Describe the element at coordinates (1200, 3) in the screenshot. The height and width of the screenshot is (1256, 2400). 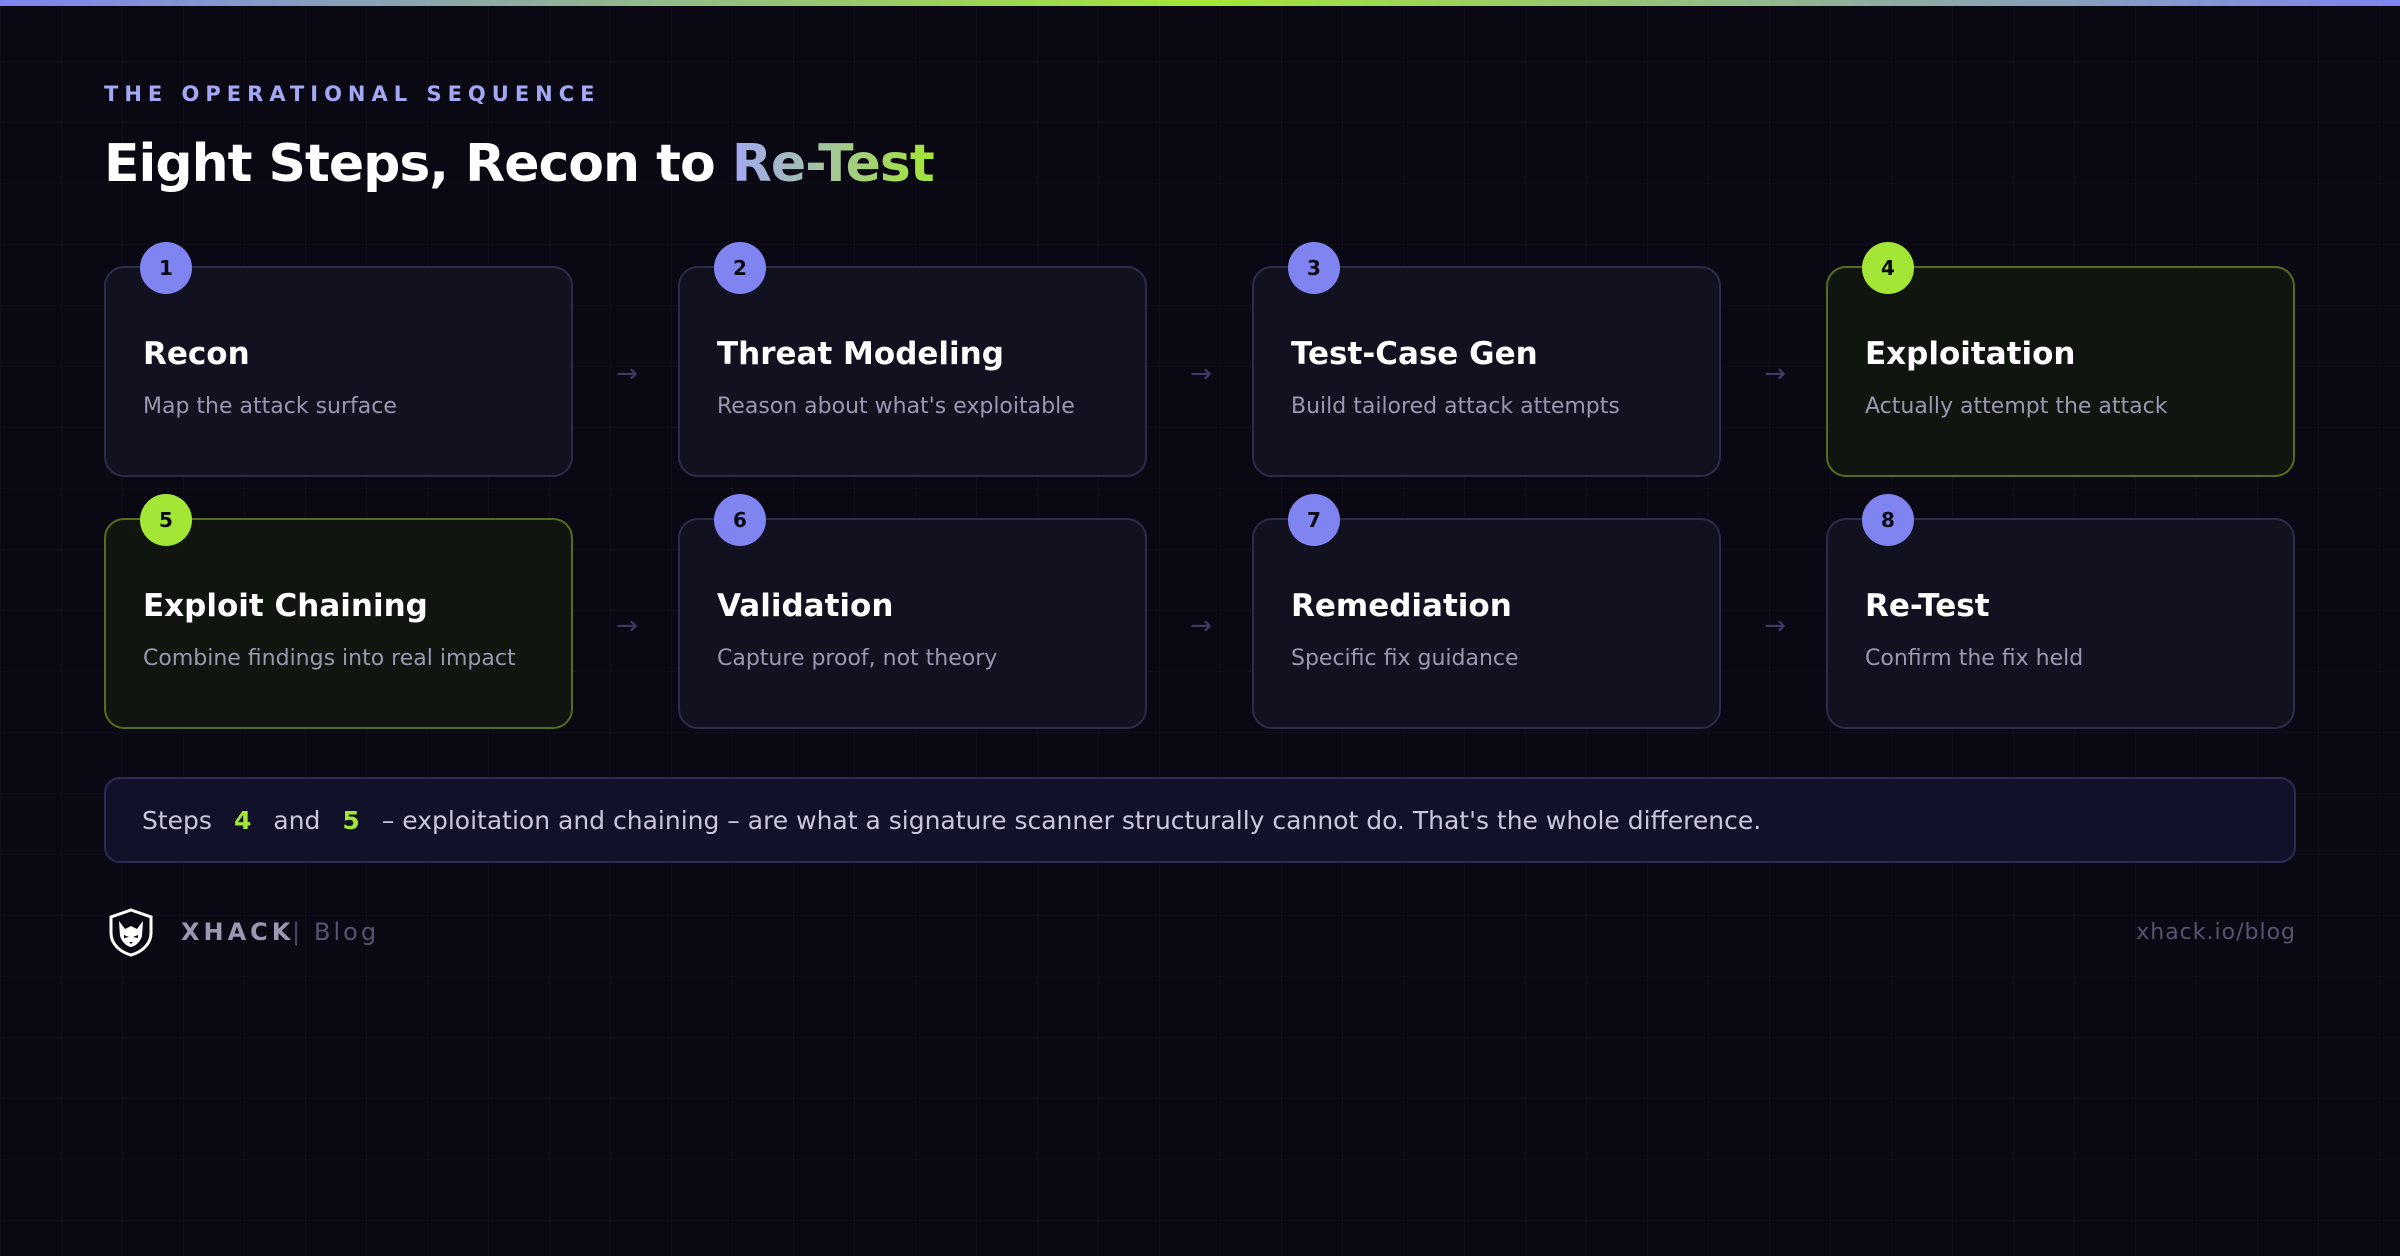
I see `top-gradient-bar` at that location.